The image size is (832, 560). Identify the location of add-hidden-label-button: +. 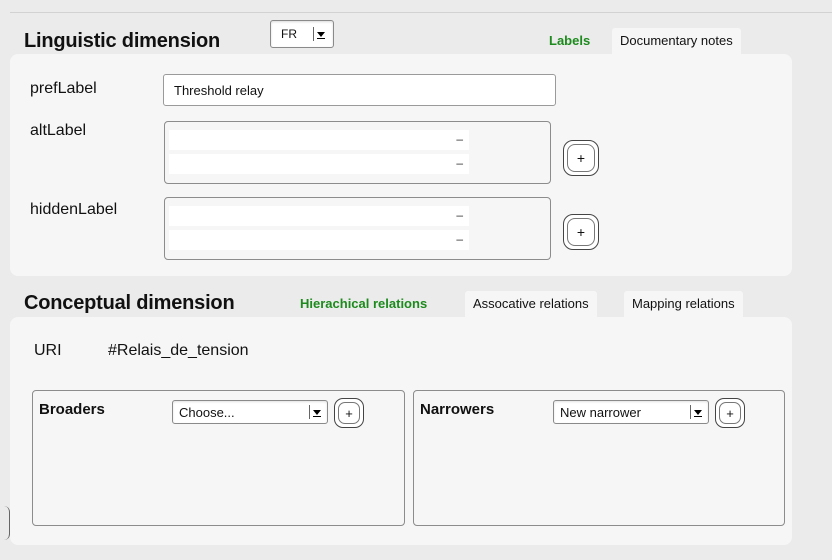
(581, 232).